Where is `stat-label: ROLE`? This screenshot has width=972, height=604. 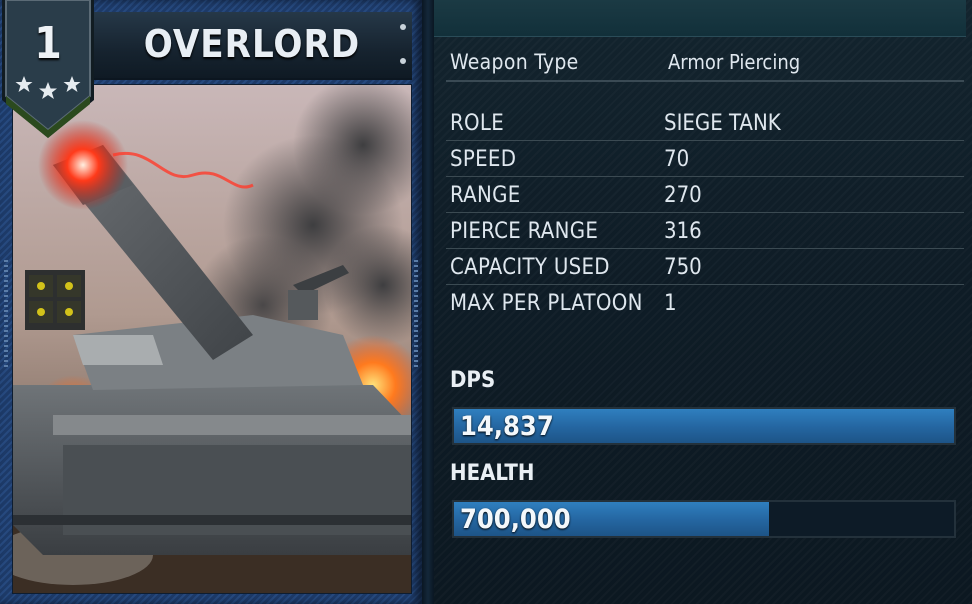
stat-label: ROLE is located at coordinates (477, 123).